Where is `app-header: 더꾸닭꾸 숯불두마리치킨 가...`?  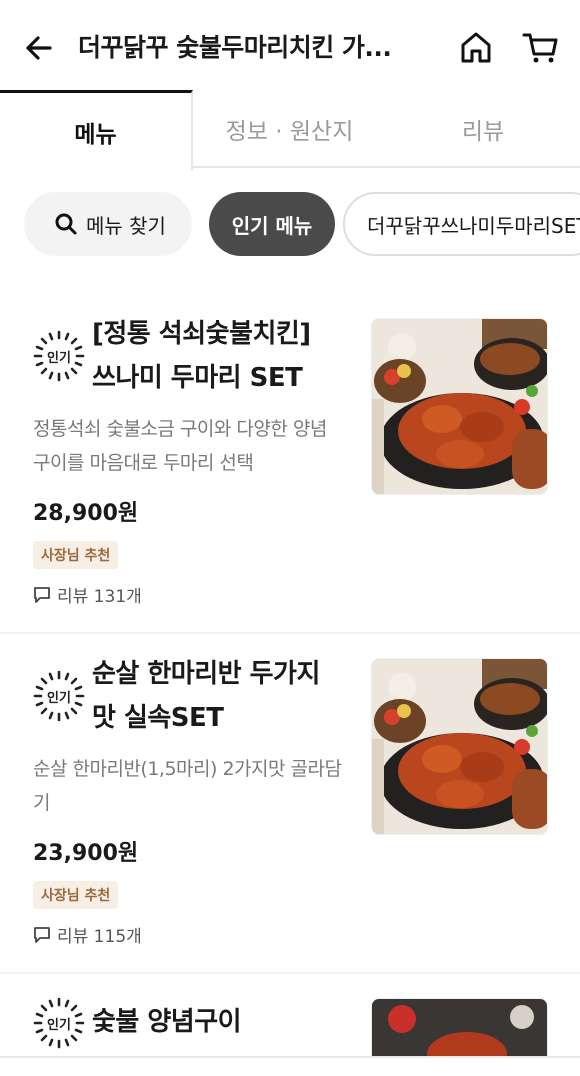 app-header: 더꾸닭꾸 숯불두마리치킨 가... is located at coordinates (290, 46).